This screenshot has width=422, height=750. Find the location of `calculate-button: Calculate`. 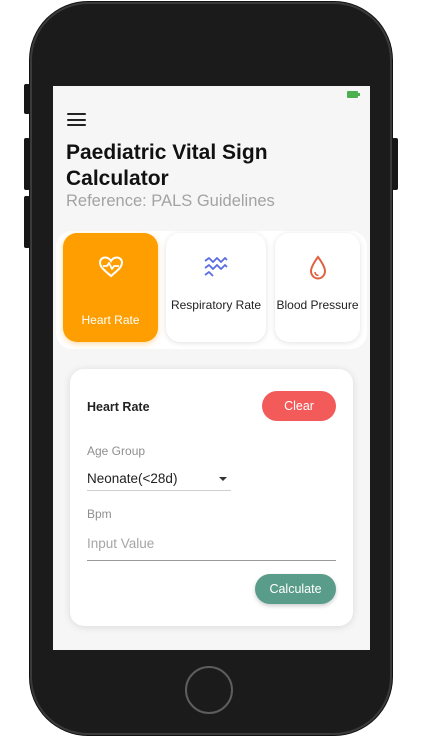

calculate-button: Calculate is located at coordinates (295, 589).